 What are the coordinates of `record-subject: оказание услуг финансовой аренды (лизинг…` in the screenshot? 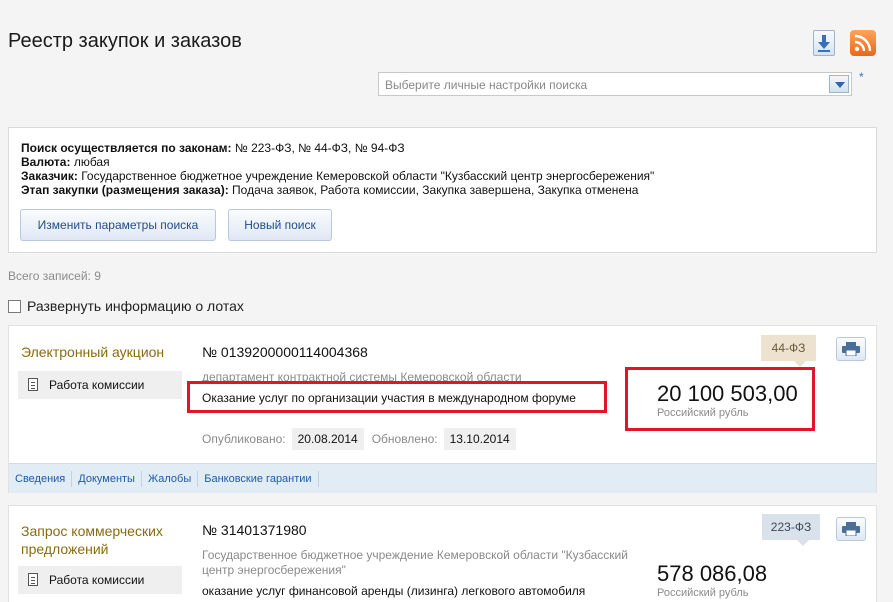 It's located at (394, 591).